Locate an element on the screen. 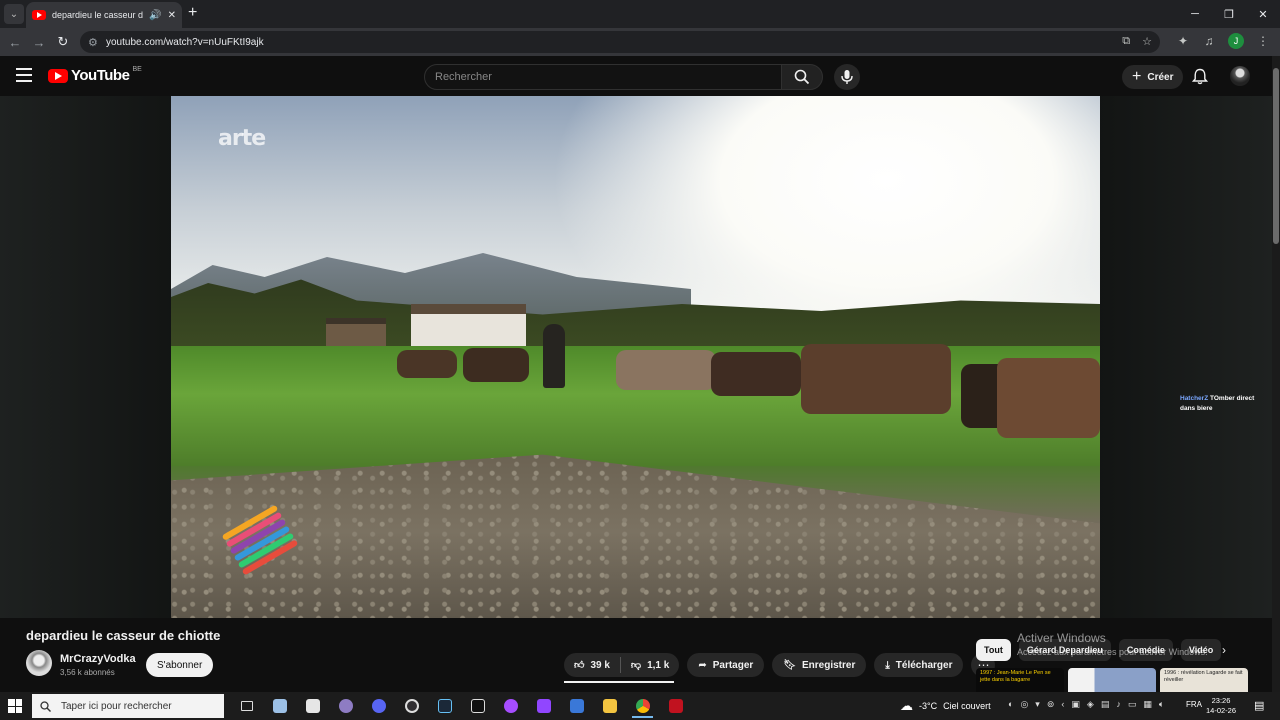  activation-title: Activer Windows is located at coordinates (1061, 638).